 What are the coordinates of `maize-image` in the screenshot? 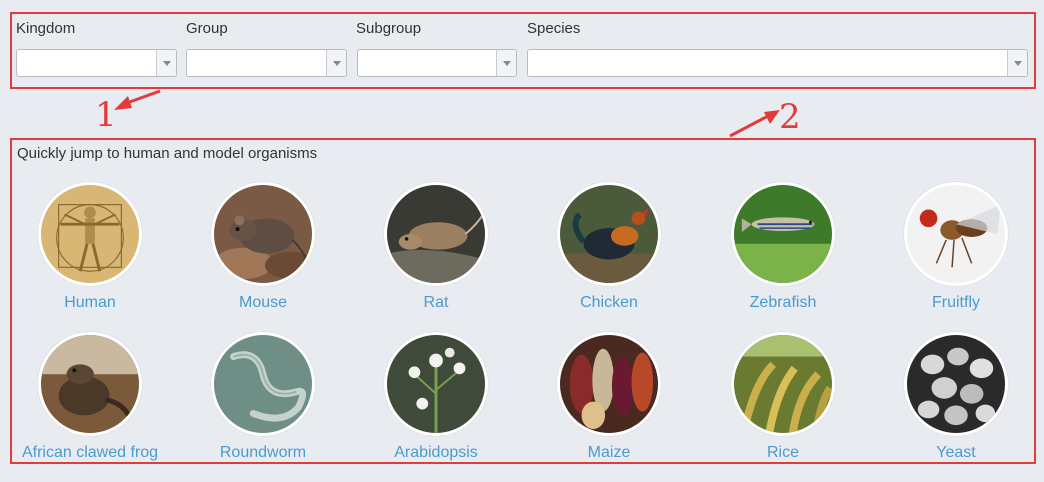 It's located at (609, 384).